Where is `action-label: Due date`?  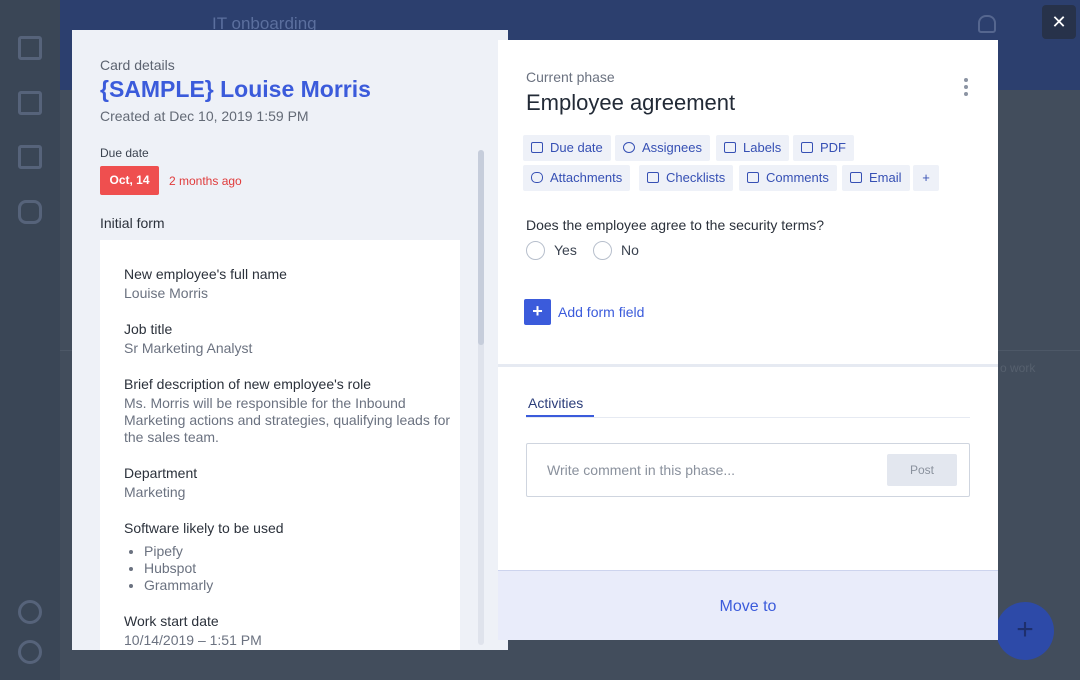 action-label: Due date is located at coordinates (576, 147).